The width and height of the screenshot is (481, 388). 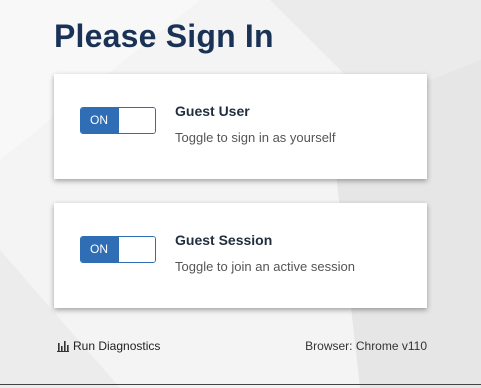 I want to click on bar-chart-icon, so click(x=63, y=346).